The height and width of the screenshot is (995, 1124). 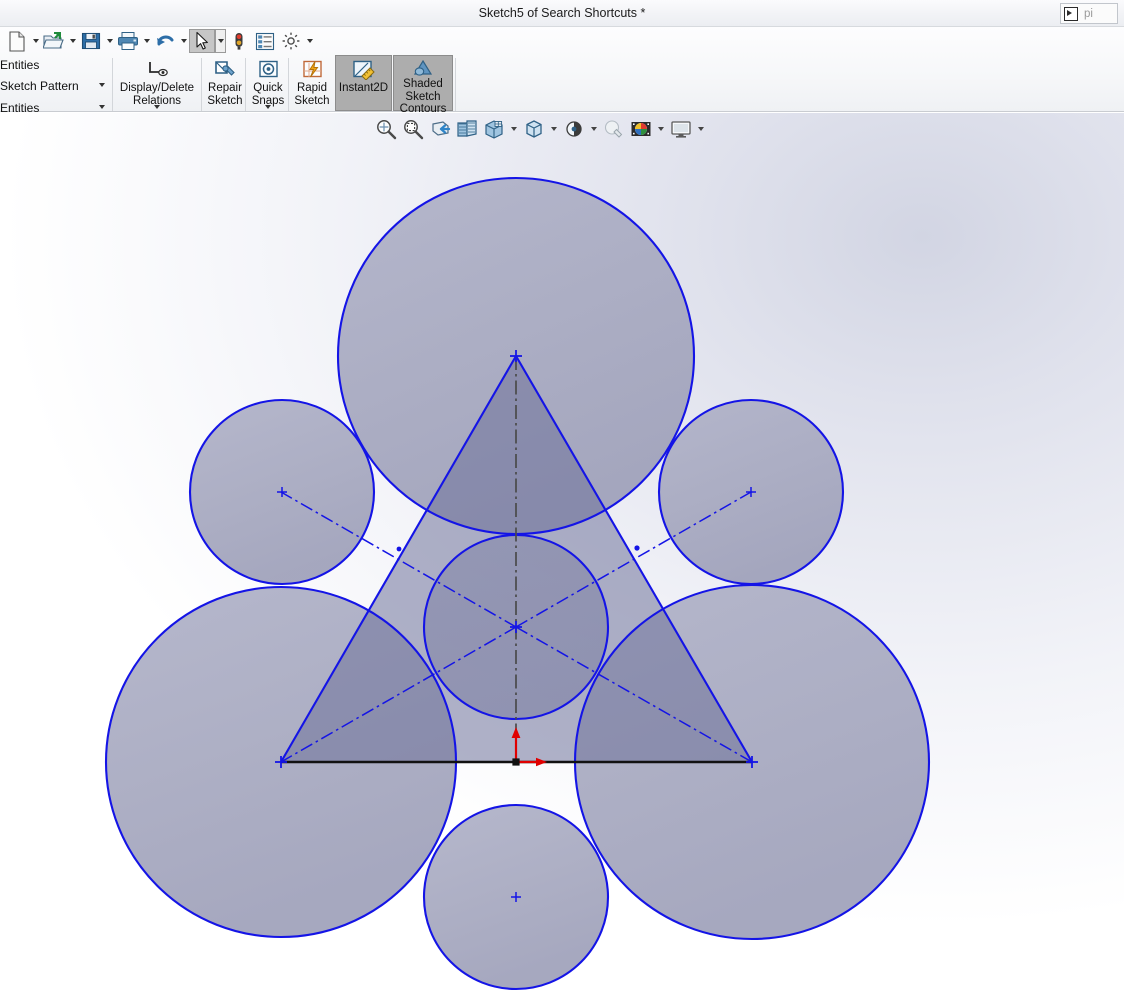 I want to click on section-view-icon, so click(x=466, y=129).